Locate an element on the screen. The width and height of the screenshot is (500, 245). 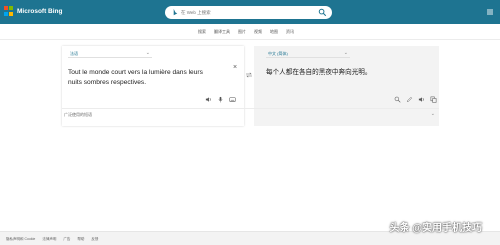
menu-icon is located at coordinates (490, 12).